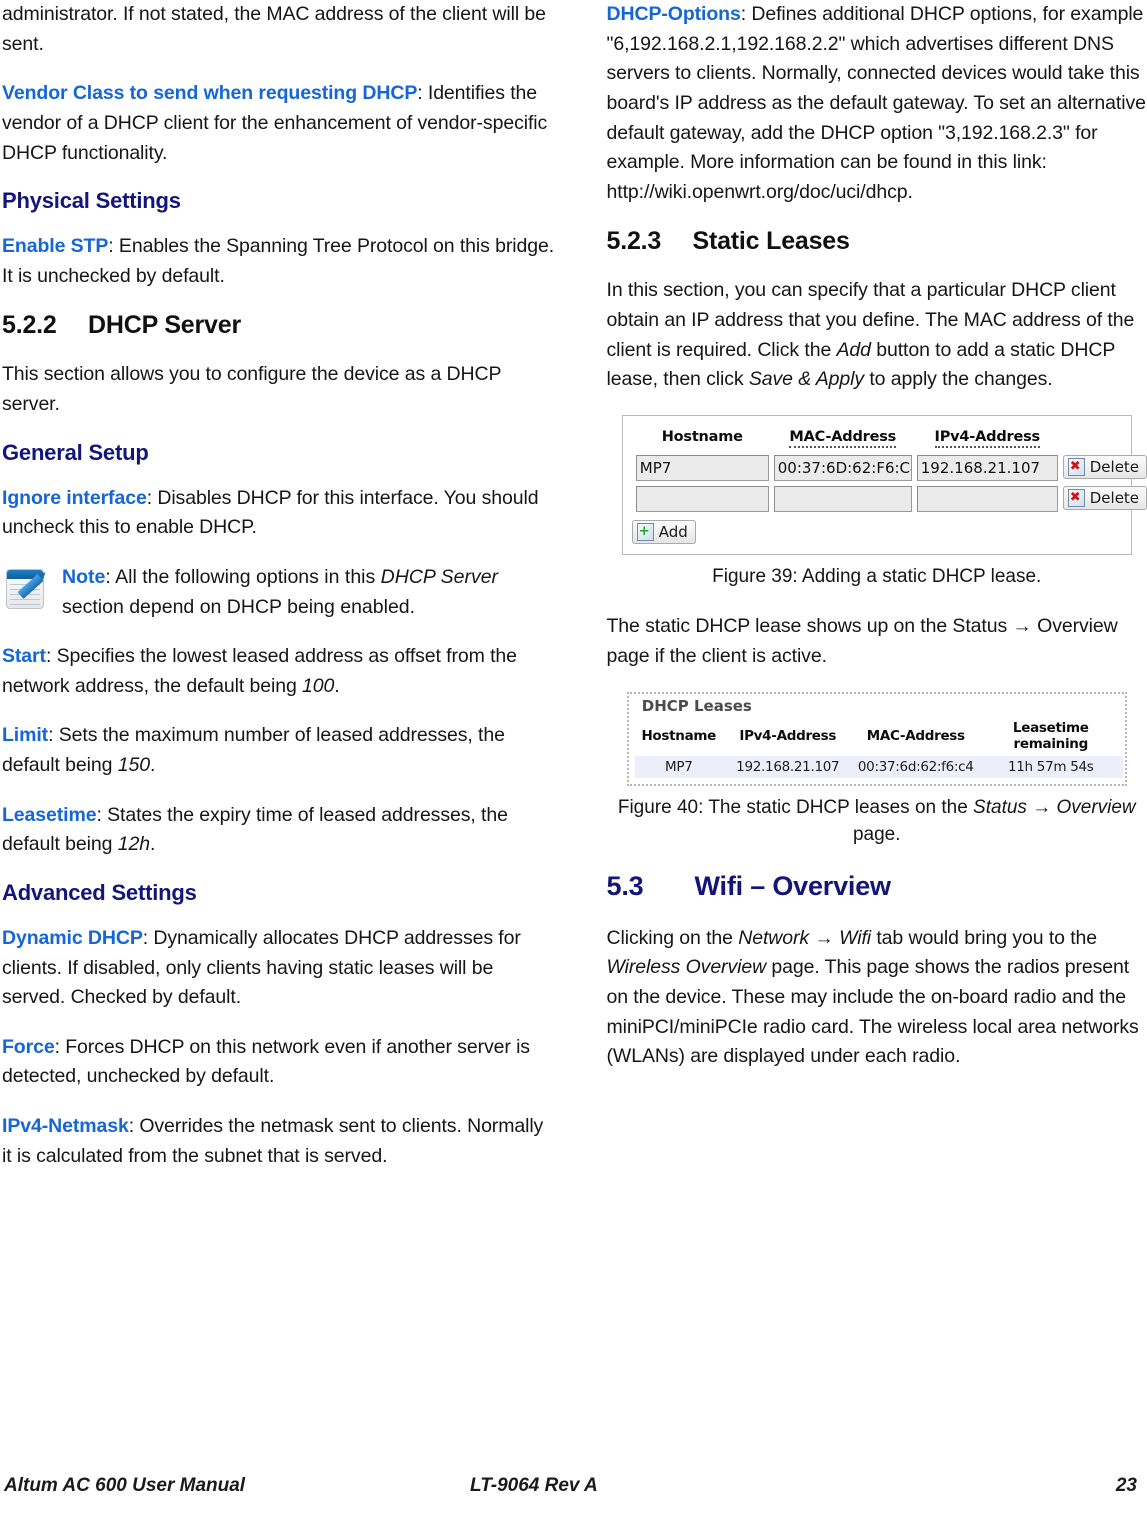 The width and height of the screenshot is (1147, 1519). What do you see at coordinates (534, 1485) in the screenshot?
I see `footer-document-code: LT-9064 Rev A` at bounding box center [534, 1485].